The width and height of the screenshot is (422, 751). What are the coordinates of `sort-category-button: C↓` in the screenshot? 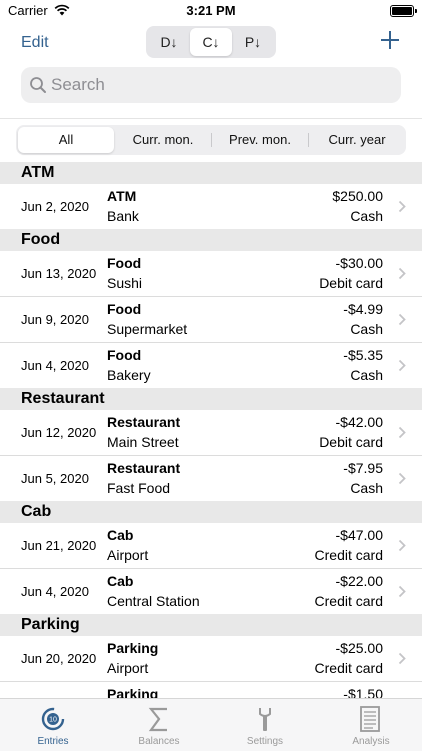 It's located at (211, 42).